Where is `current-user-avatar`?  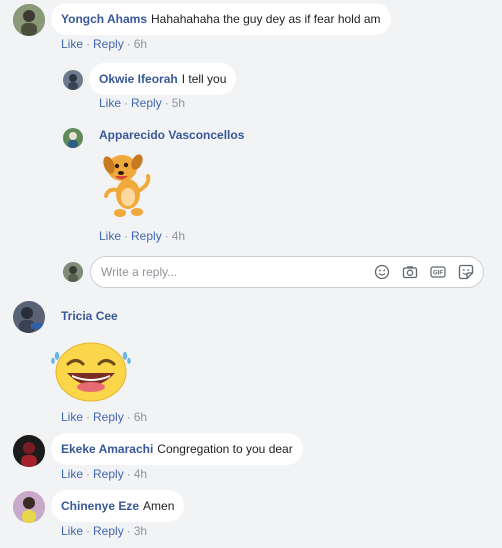
current-user-avatar is located at coordinates (73, 272).